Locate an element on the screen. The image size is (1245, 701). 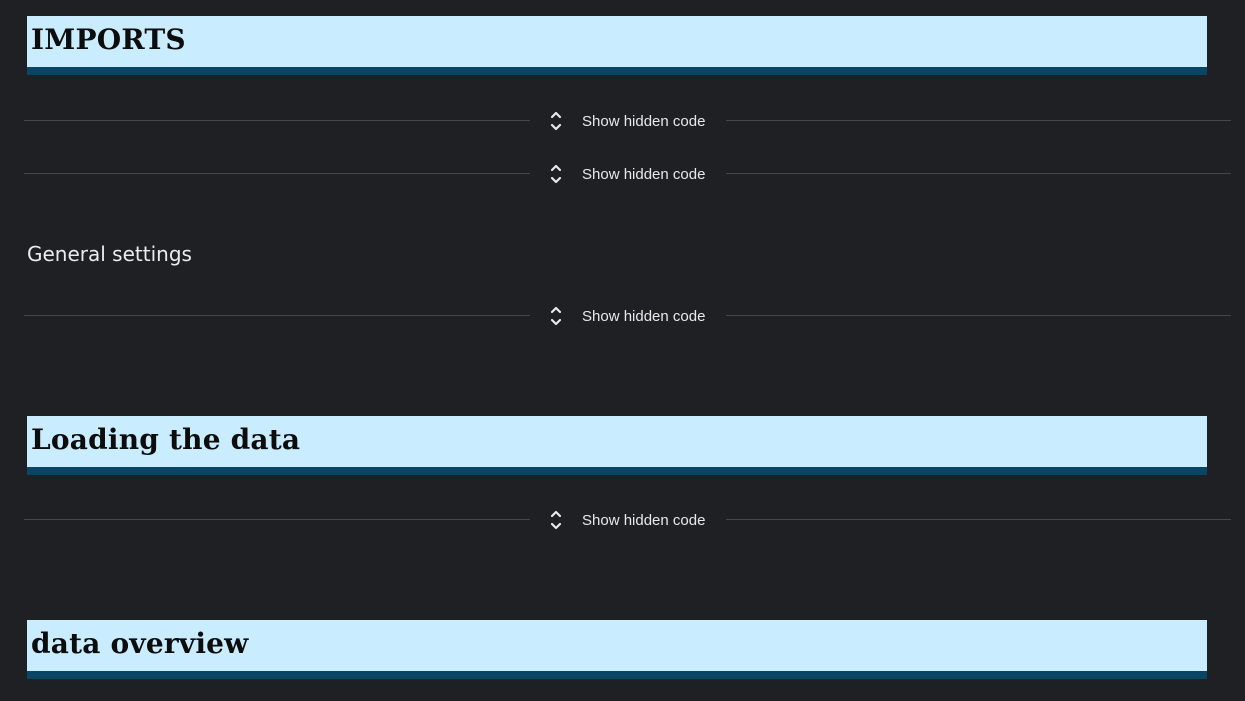
section-header-overview: data overview is located at coordinates (617, 649).